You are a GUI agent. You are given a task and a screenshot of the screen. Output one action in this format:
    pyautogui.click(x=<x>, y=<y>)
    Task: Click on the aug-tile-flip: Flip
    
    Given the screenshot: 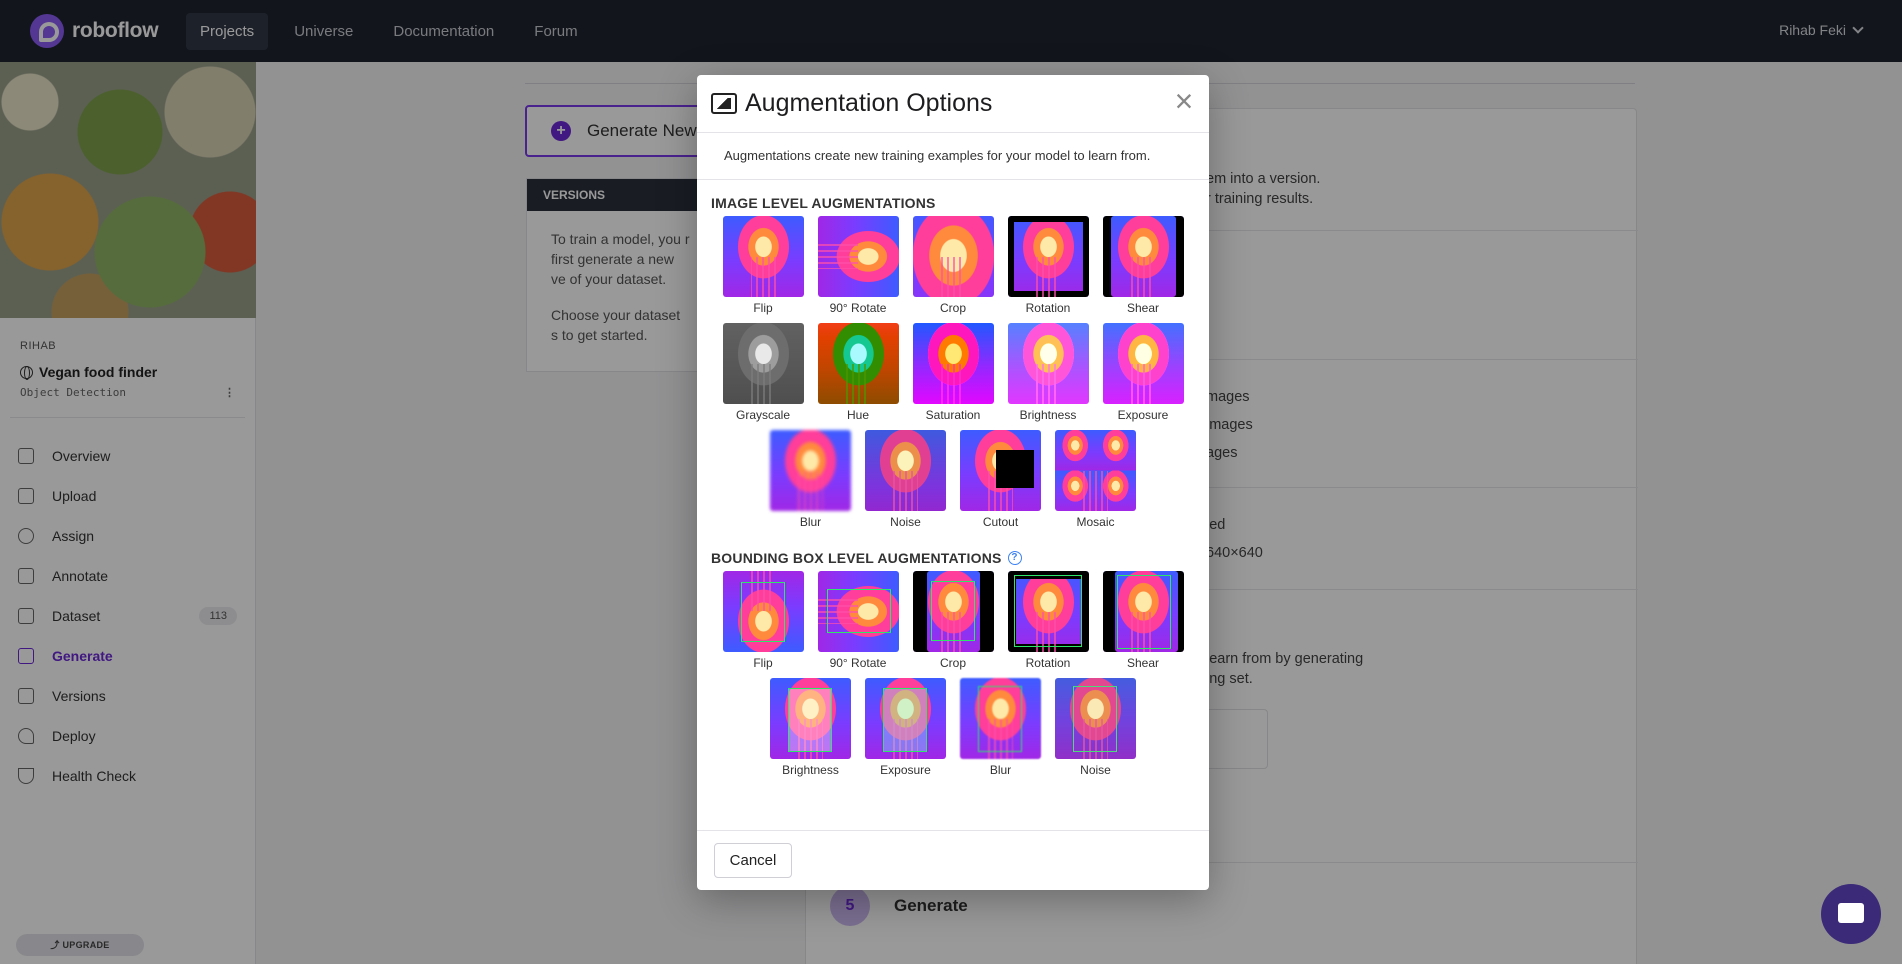 What is the action you would take?
    pyautogui.click(x=763, y=266)
    